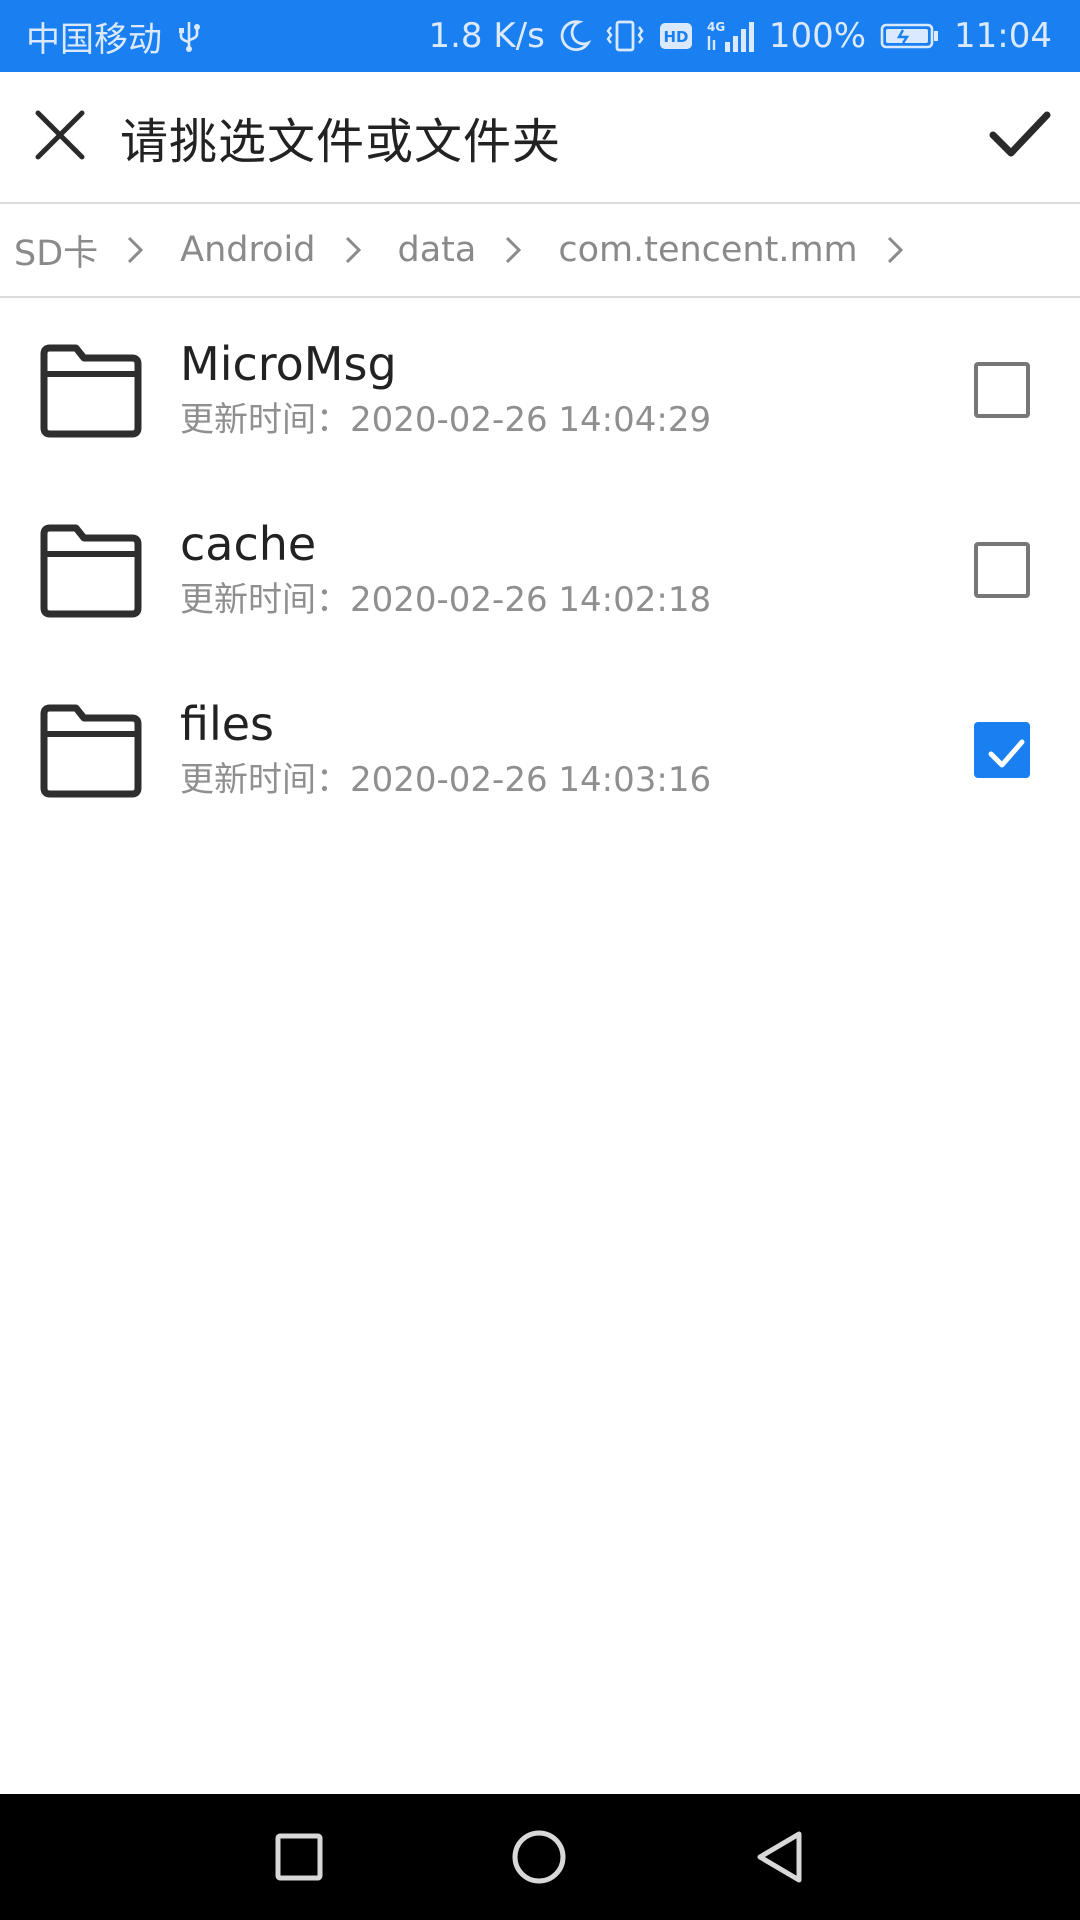 This screenshot has height=1920, width=1080. Describe the element at coordinates (446, 780) in the screenshot. I see `file-updated-time: 更新时间：2020-02-26 14:03:16` at that location.